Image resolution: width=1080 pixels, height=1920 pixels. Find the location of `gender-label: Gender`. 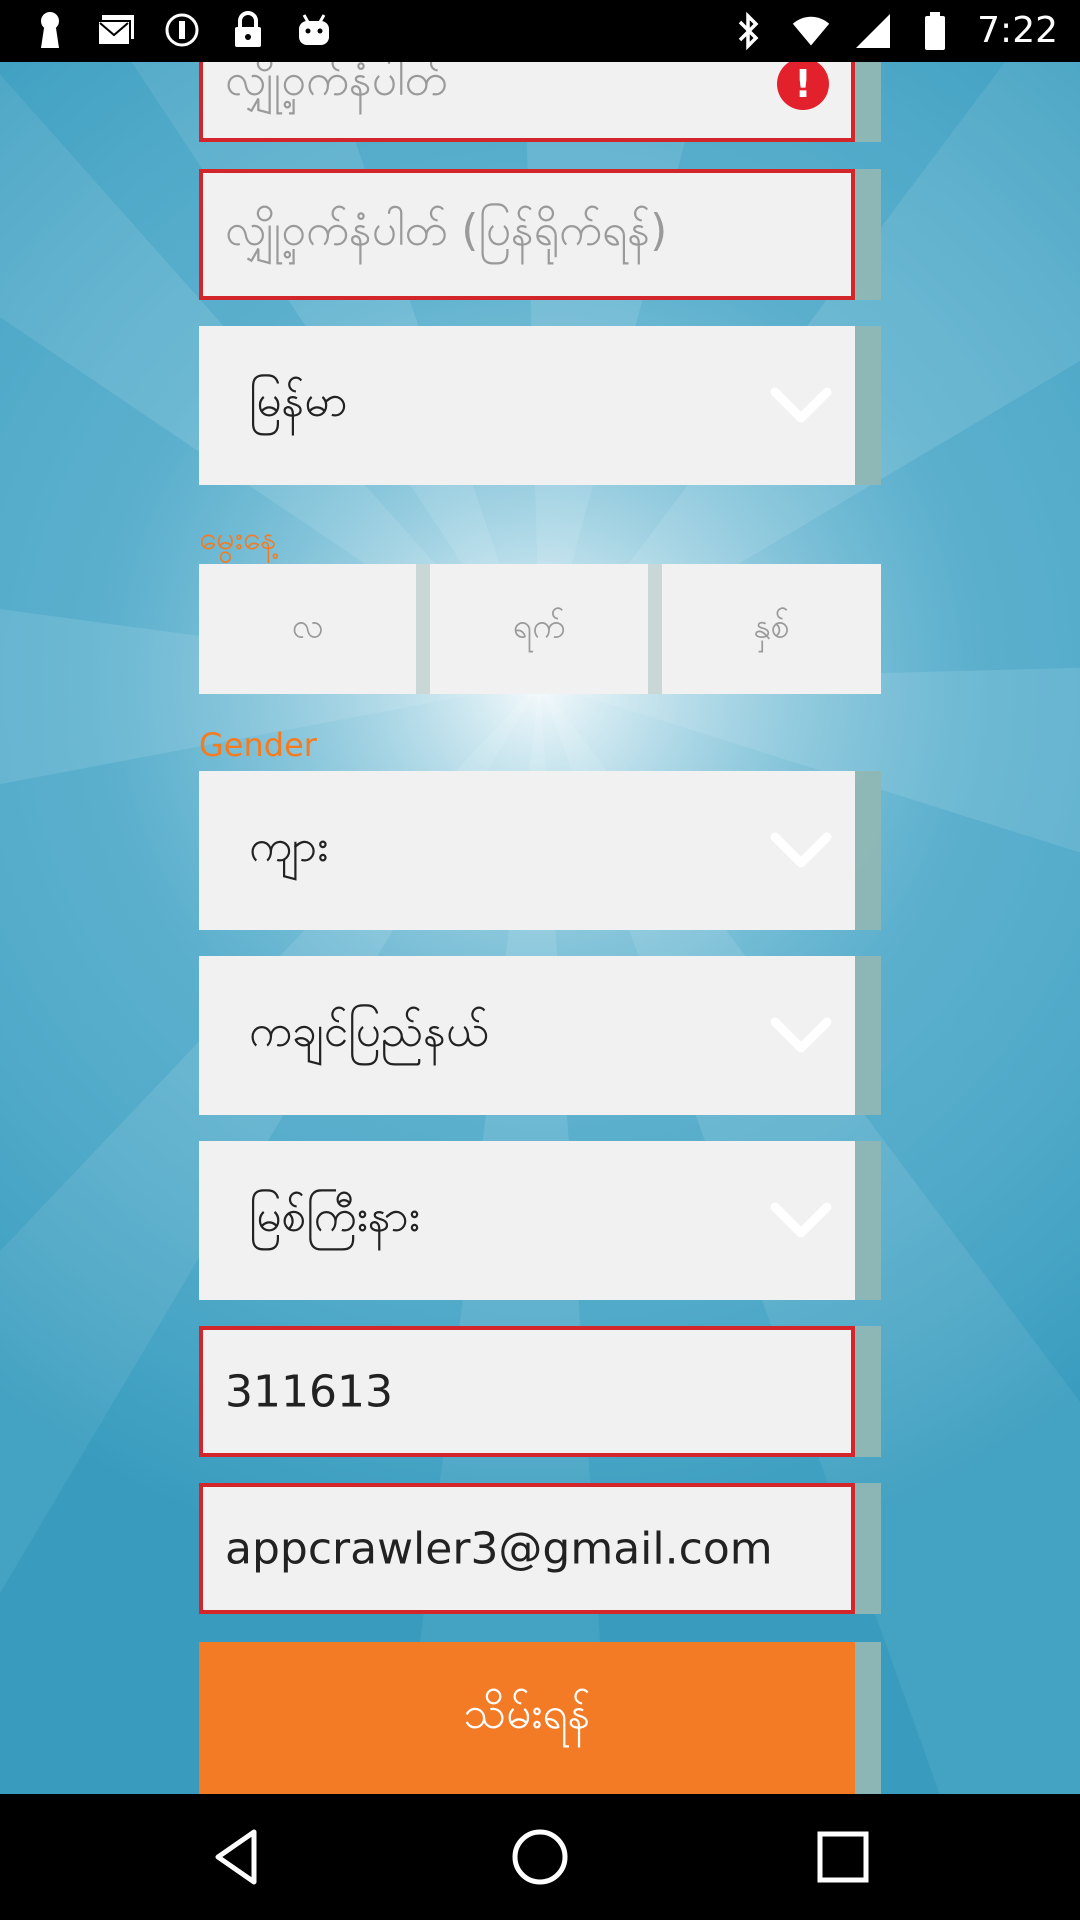

gender-label: Gender is located at coordinates (258, 745).